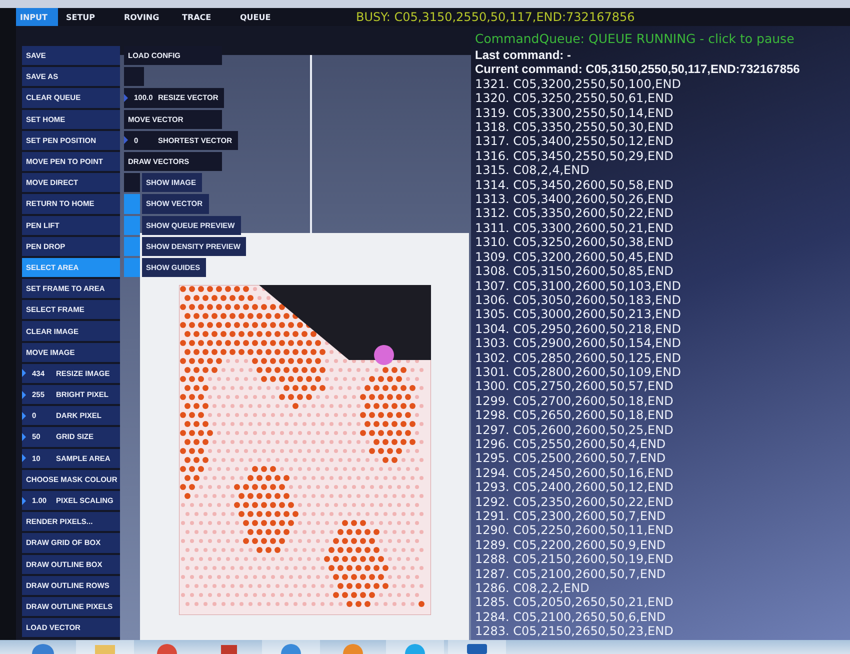  I want to click on command-line: 1313. C05,3400,2600,50,26,END, so click(574, 199).